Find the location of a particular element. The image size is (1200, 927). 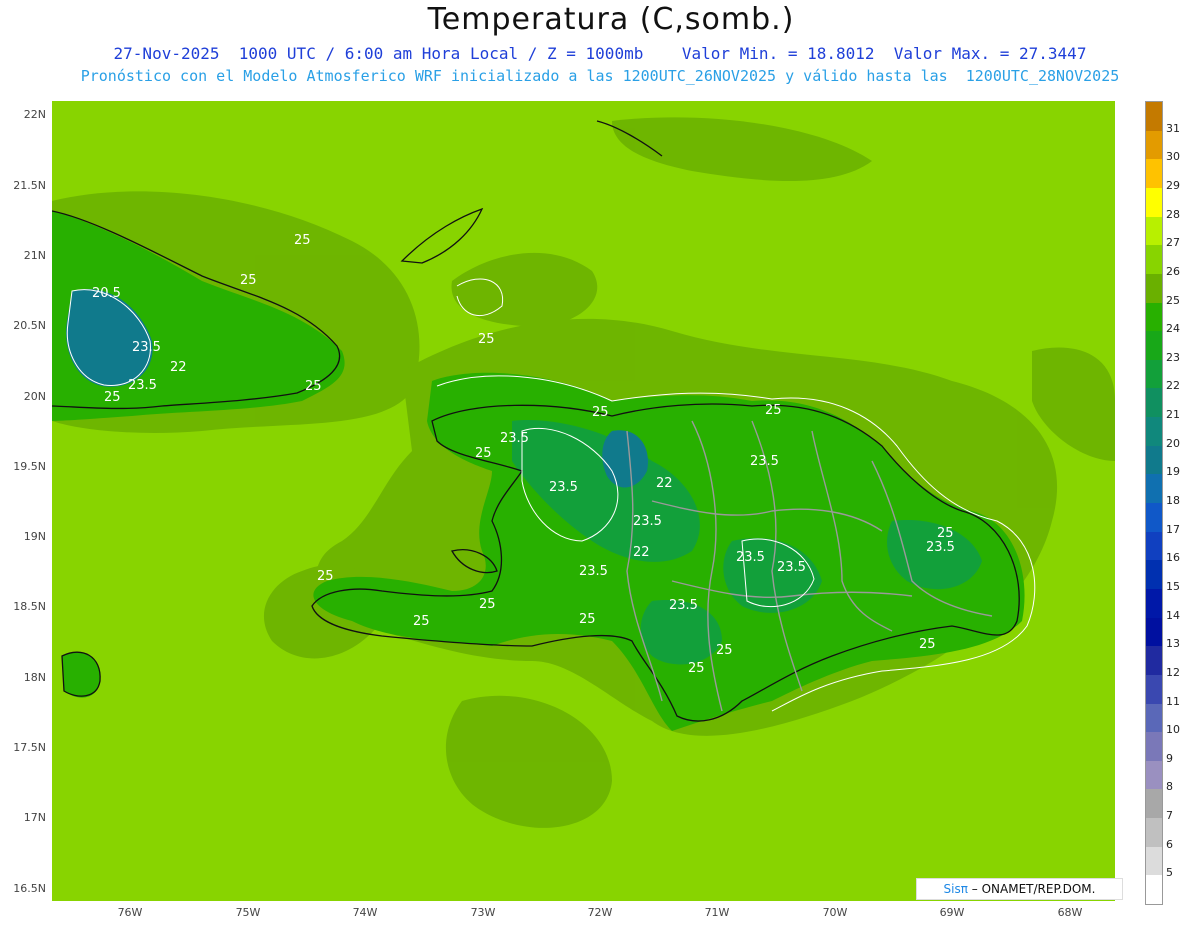

legend-label: 7 is located at coordinates (1169, 816).